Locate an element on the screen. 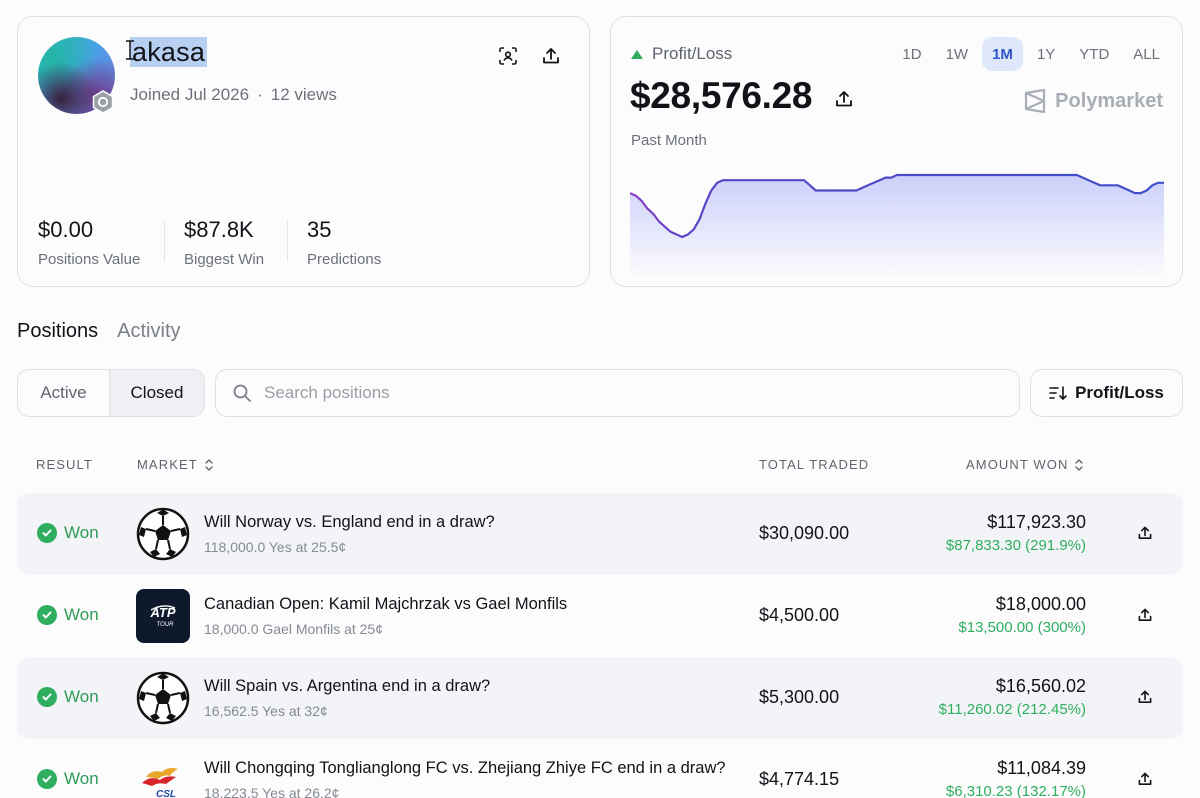 The width and height of the screenshot is (1200, 798). view-count: 12 views is located at coordinates (303, 94).